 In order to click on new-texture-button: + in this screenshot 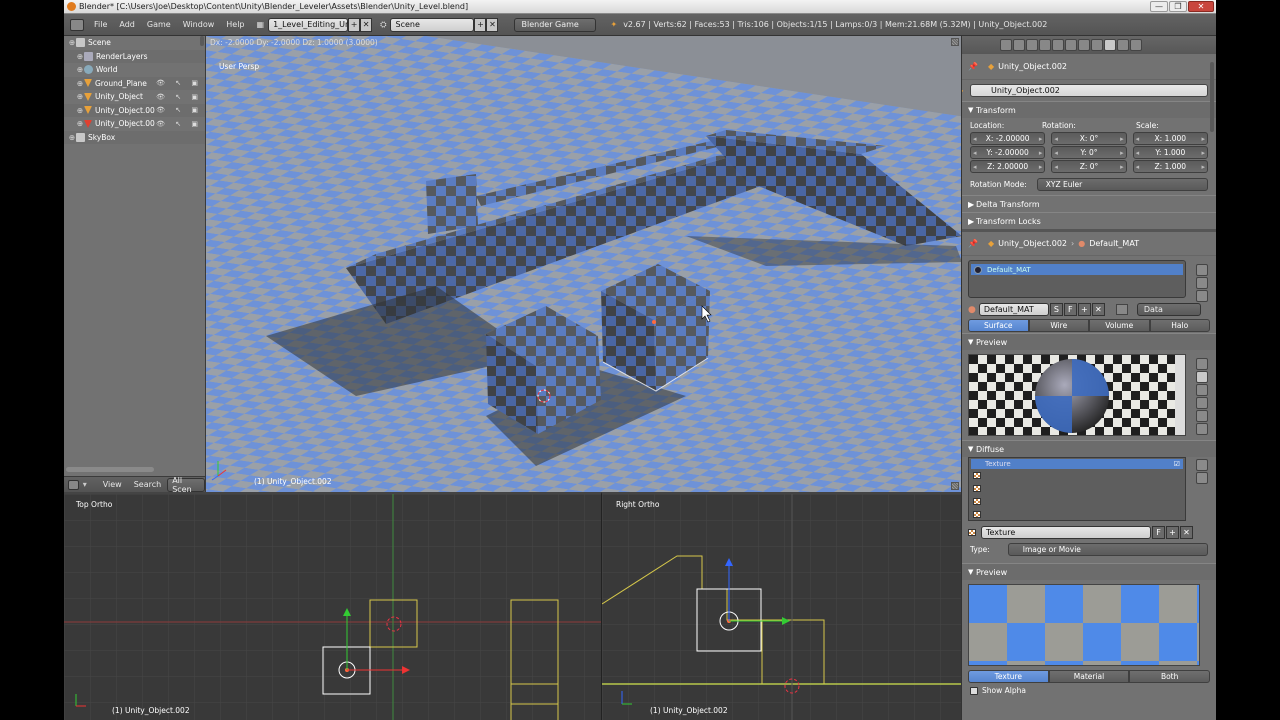, I will do `click(1172, 532)`.